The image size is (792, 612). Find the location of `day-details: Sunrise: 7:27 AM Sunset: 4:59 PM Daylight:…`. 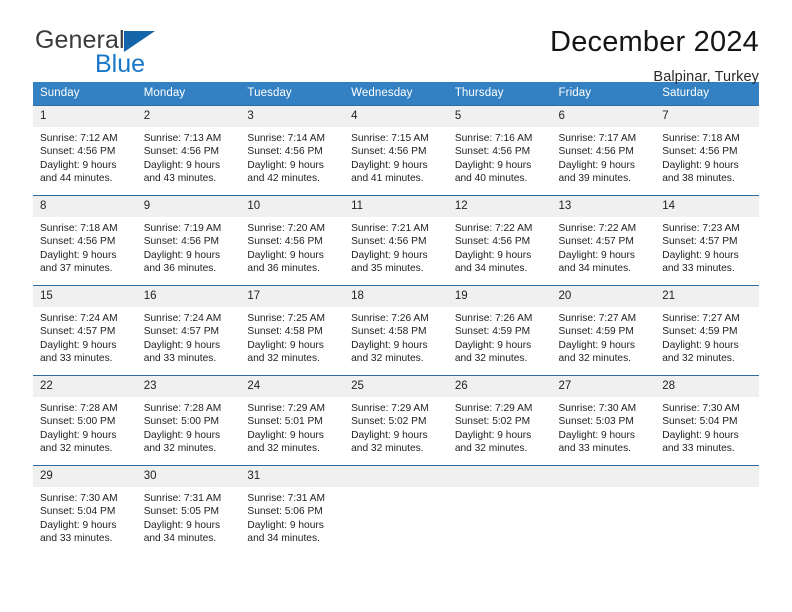

day-details: Sunrise: 7:27 AM Sunset: 4:59 PM Daylight:… is located at coordinates (604, 336).